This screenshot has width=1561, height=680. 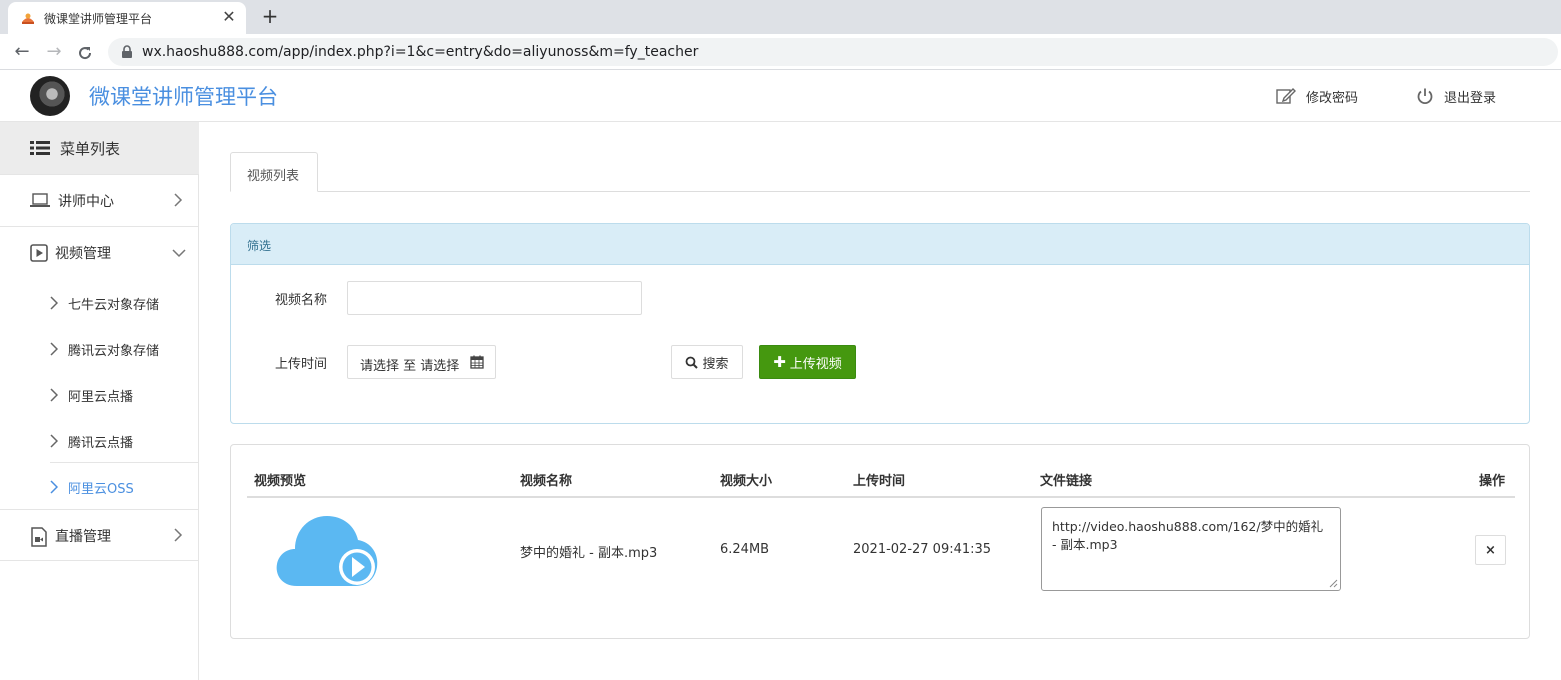 I want to click on tab-video-list: 视频列表, so click(x=274, y=172).